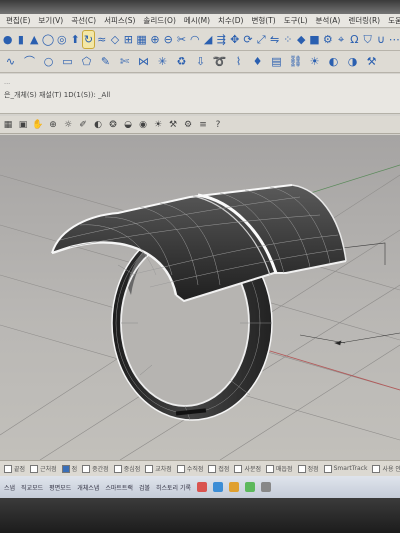 This screenshot has width=400, height=533. What do you see at coordinates (34, 39) in the screenshot?
I see `cone-icon: ▲` at bounding box center [34, 39].